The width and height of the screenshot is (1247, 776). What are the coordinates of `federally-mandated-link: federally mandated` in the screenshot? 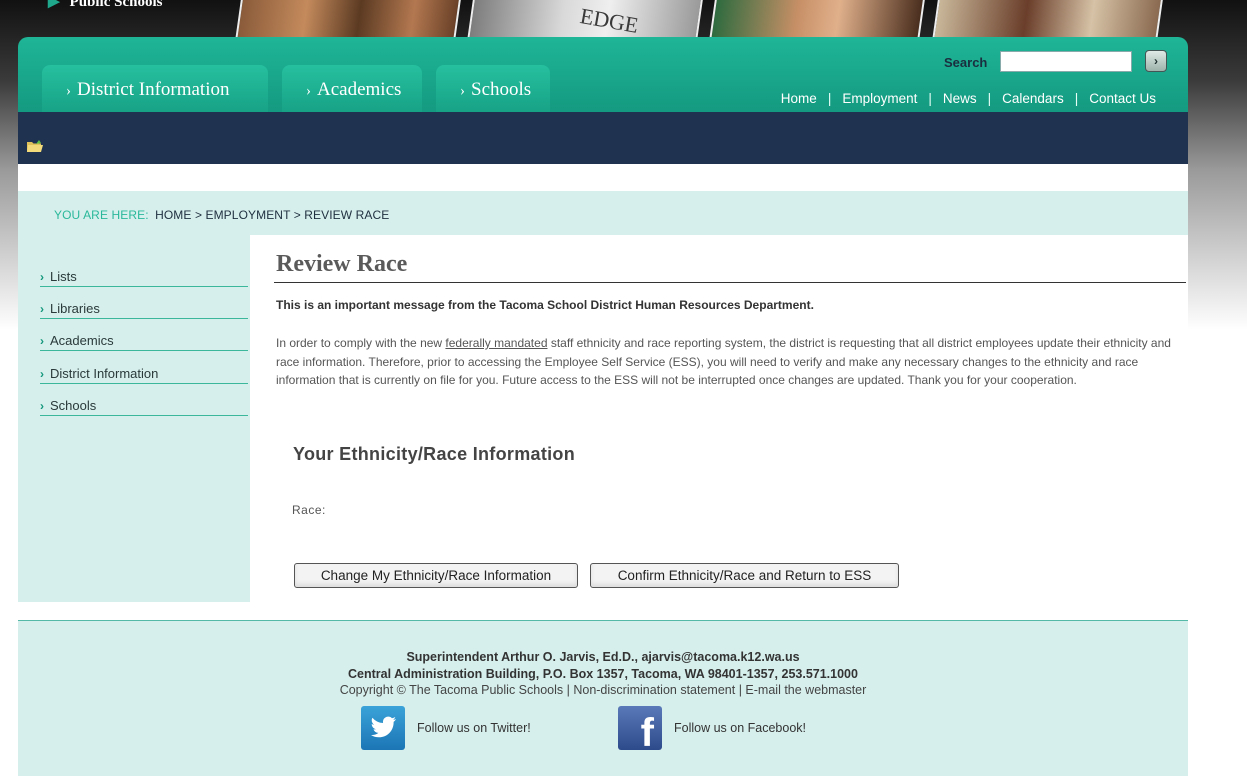 It's located at (496, 343).